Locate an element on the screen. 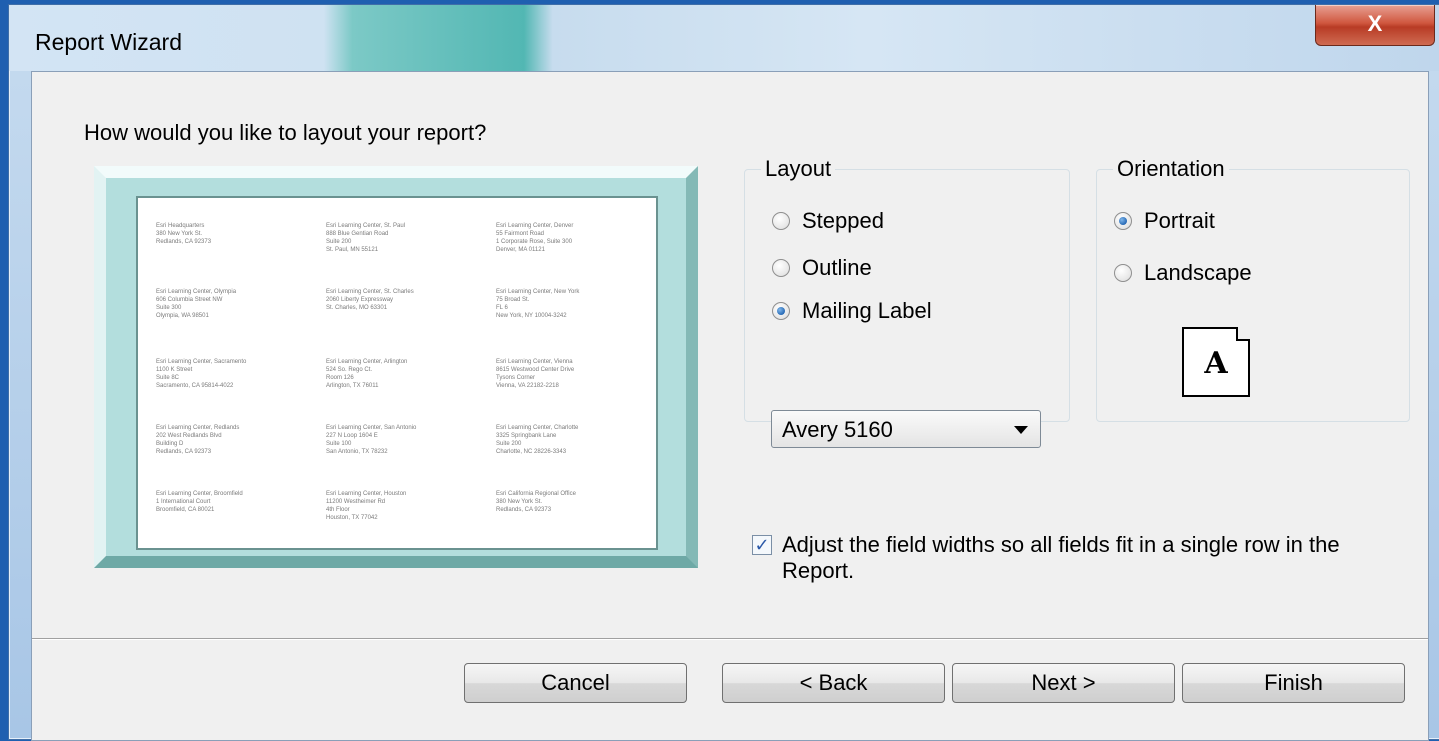 This screenshot has width=1439, height=741. preview-label-line: Esri Learning Center, Arlington is located at coordinates (367, 362).